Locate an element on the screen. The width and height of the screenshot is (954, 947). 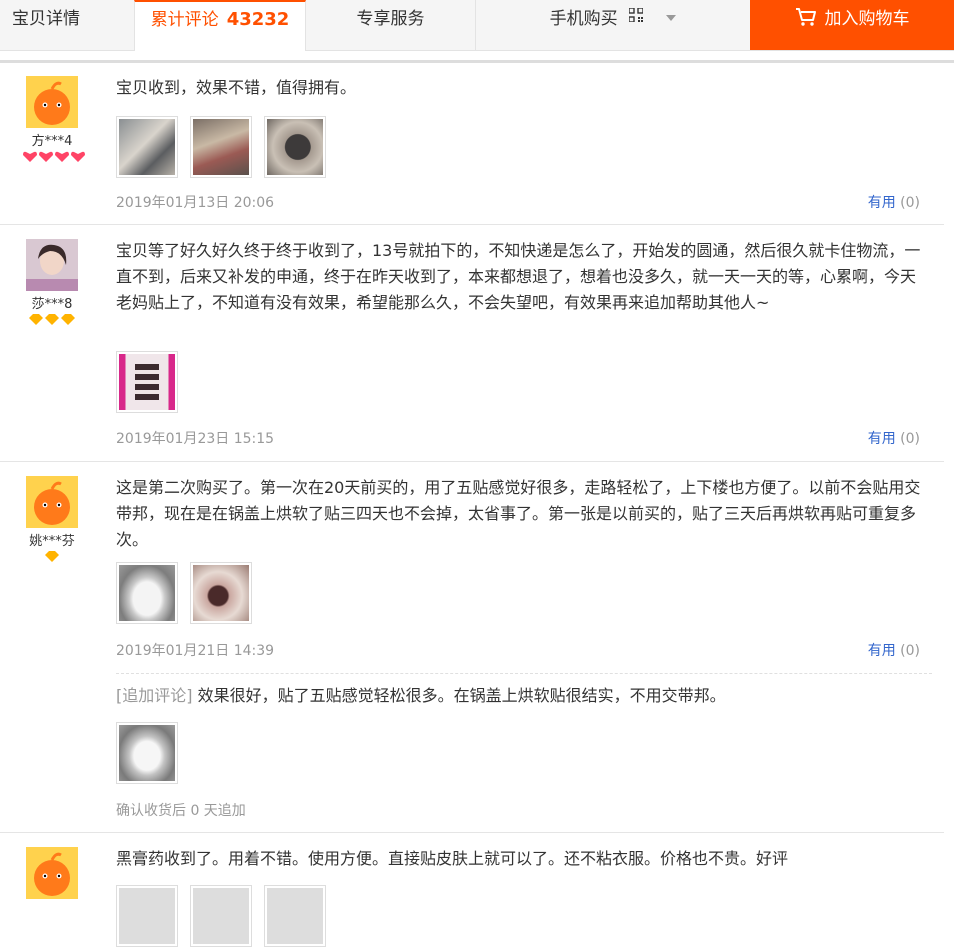
append-review: [追加评论] 效果很好，贴了五贴感觉轻松很多。在锅盖上烘软贴很结实，不用交带邦。 is located at coordinates (521, 696).